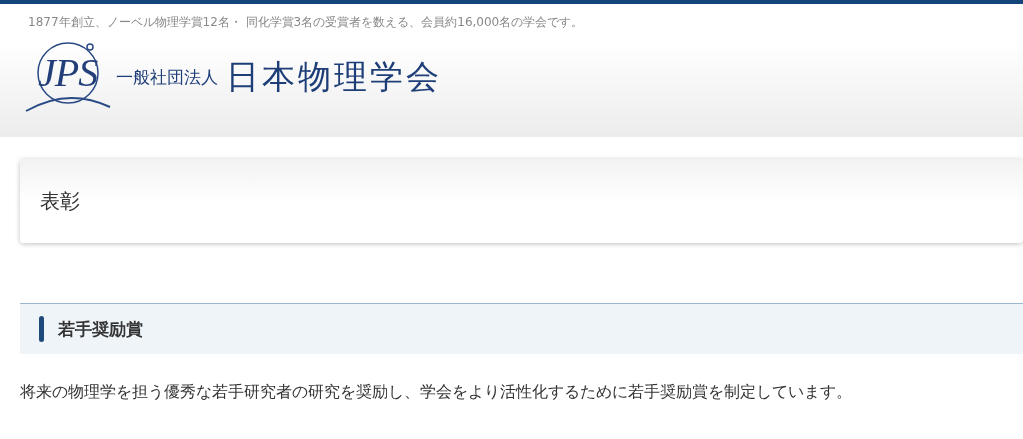  Describe the element at coordinates (436, 392) in the screenshot. I see `intro-paragraph: 将来の物理学を担う優秀な若手研究者の研究を奨励し、学会をより活性化するために若手奨励賞を制定しています。` at that location.